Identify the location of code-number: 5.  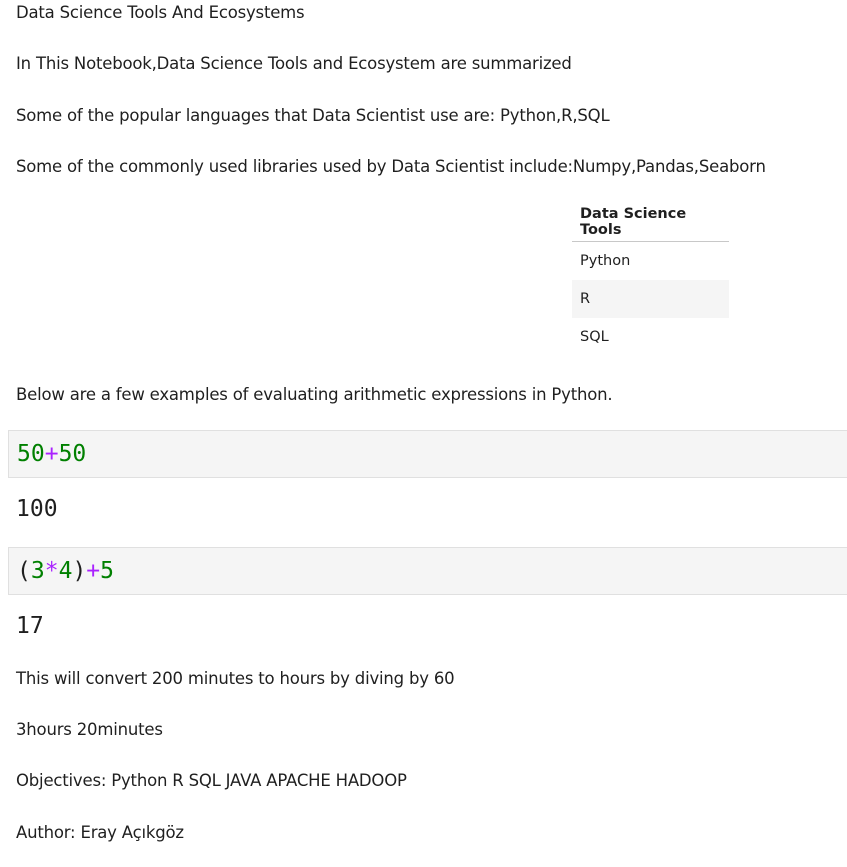
(107, 571).